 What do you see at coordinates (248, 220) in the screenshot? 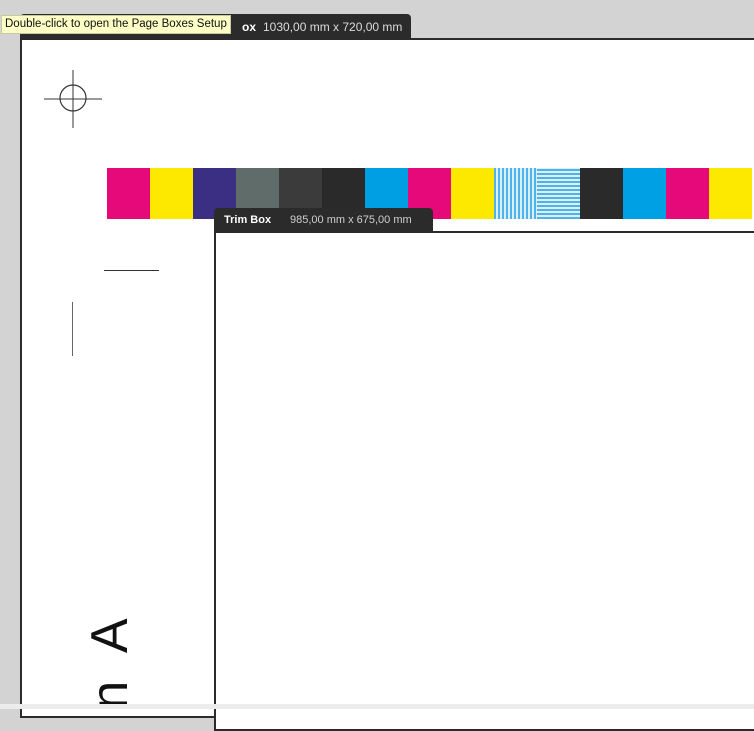
I see `trim-box-tab-label: Trim Box` at bounding box center [248, 220].